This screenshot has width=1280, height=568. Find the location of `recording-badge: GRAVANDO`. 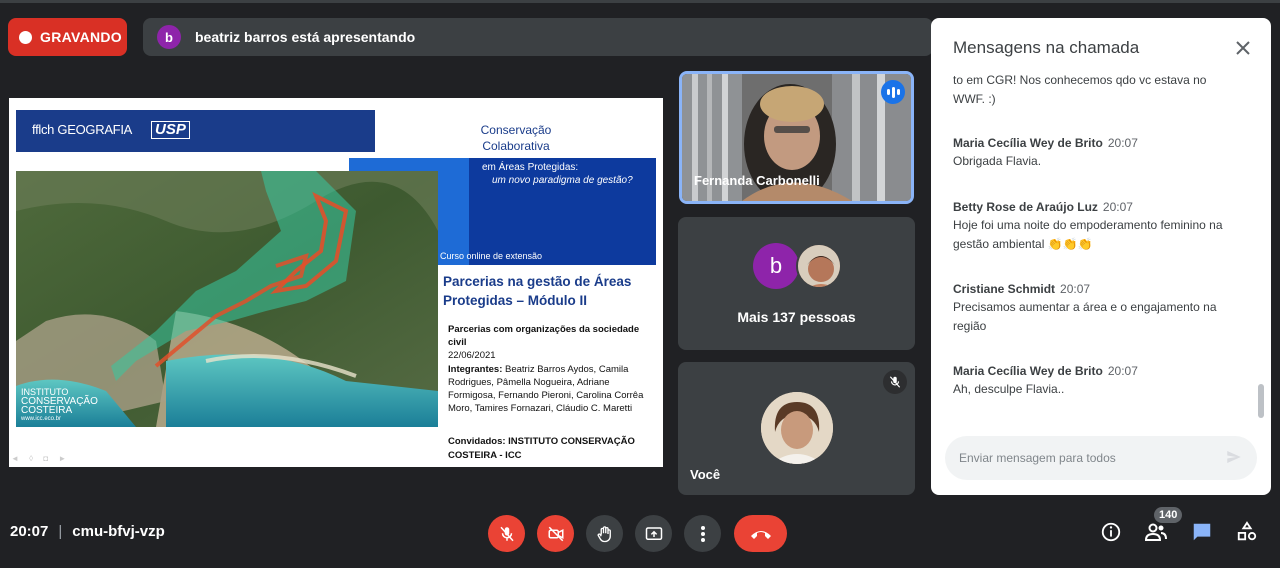

recording-badge: GRAVANDO is located at coordinates (67, 37).